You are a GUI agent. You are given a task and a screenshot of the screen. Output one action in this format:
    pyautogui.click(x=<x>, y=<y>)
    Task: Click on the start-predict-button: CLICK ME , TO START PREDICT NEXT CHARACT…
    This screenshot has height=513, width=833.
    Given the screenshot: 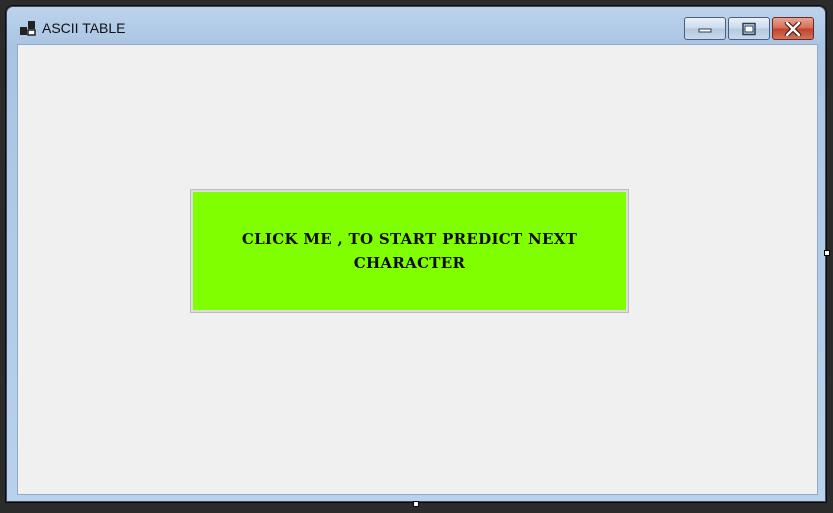 What is the action you would take?
    pyautogui.click(x=409, y=251)
    